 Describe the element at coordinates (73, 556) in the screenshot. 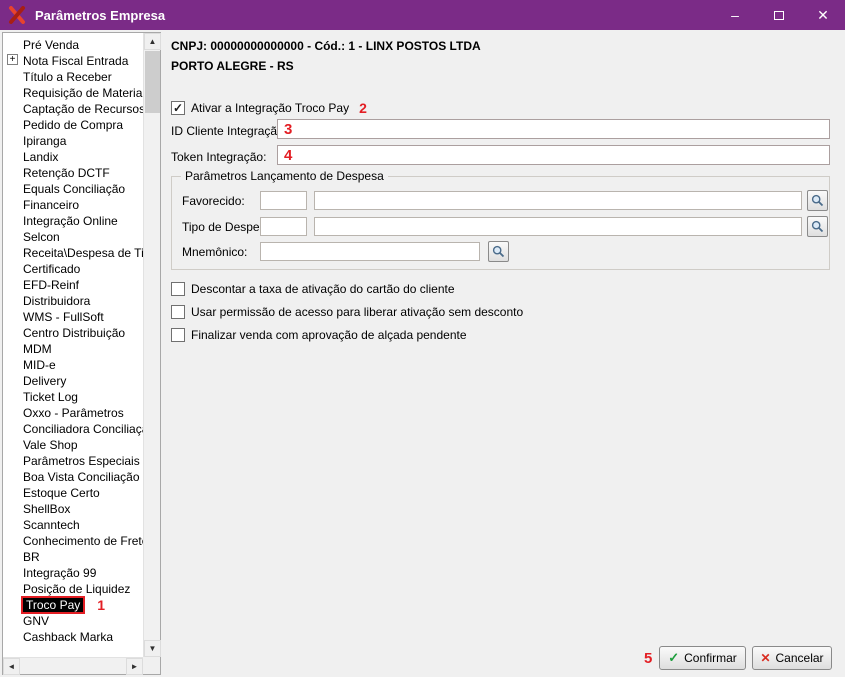

I see `sidebar-item-br: BR` at that location.